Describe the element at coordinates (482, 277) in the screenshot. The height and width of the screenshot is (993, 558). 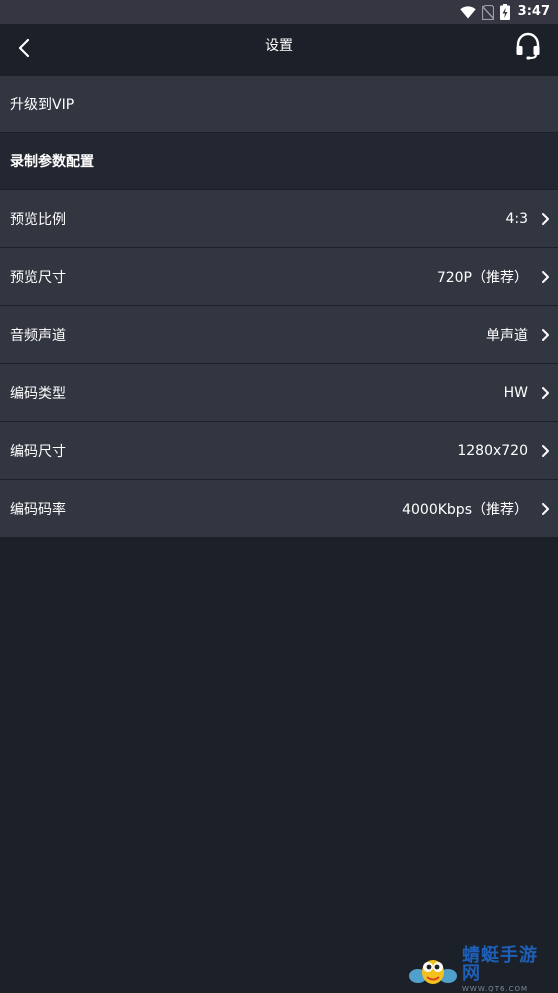
I see `setting-value: 720P（推荐）` at that location.